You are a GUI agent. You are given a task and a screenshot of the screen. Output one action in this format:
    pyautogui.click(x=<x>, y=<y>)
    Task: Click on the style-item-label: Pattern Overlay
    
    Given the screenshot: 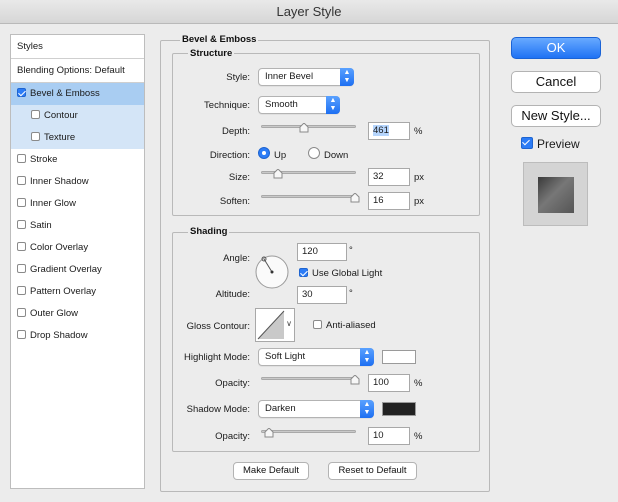 What is the action you would take?
    pyautogui.click(x=63, y=291)
    